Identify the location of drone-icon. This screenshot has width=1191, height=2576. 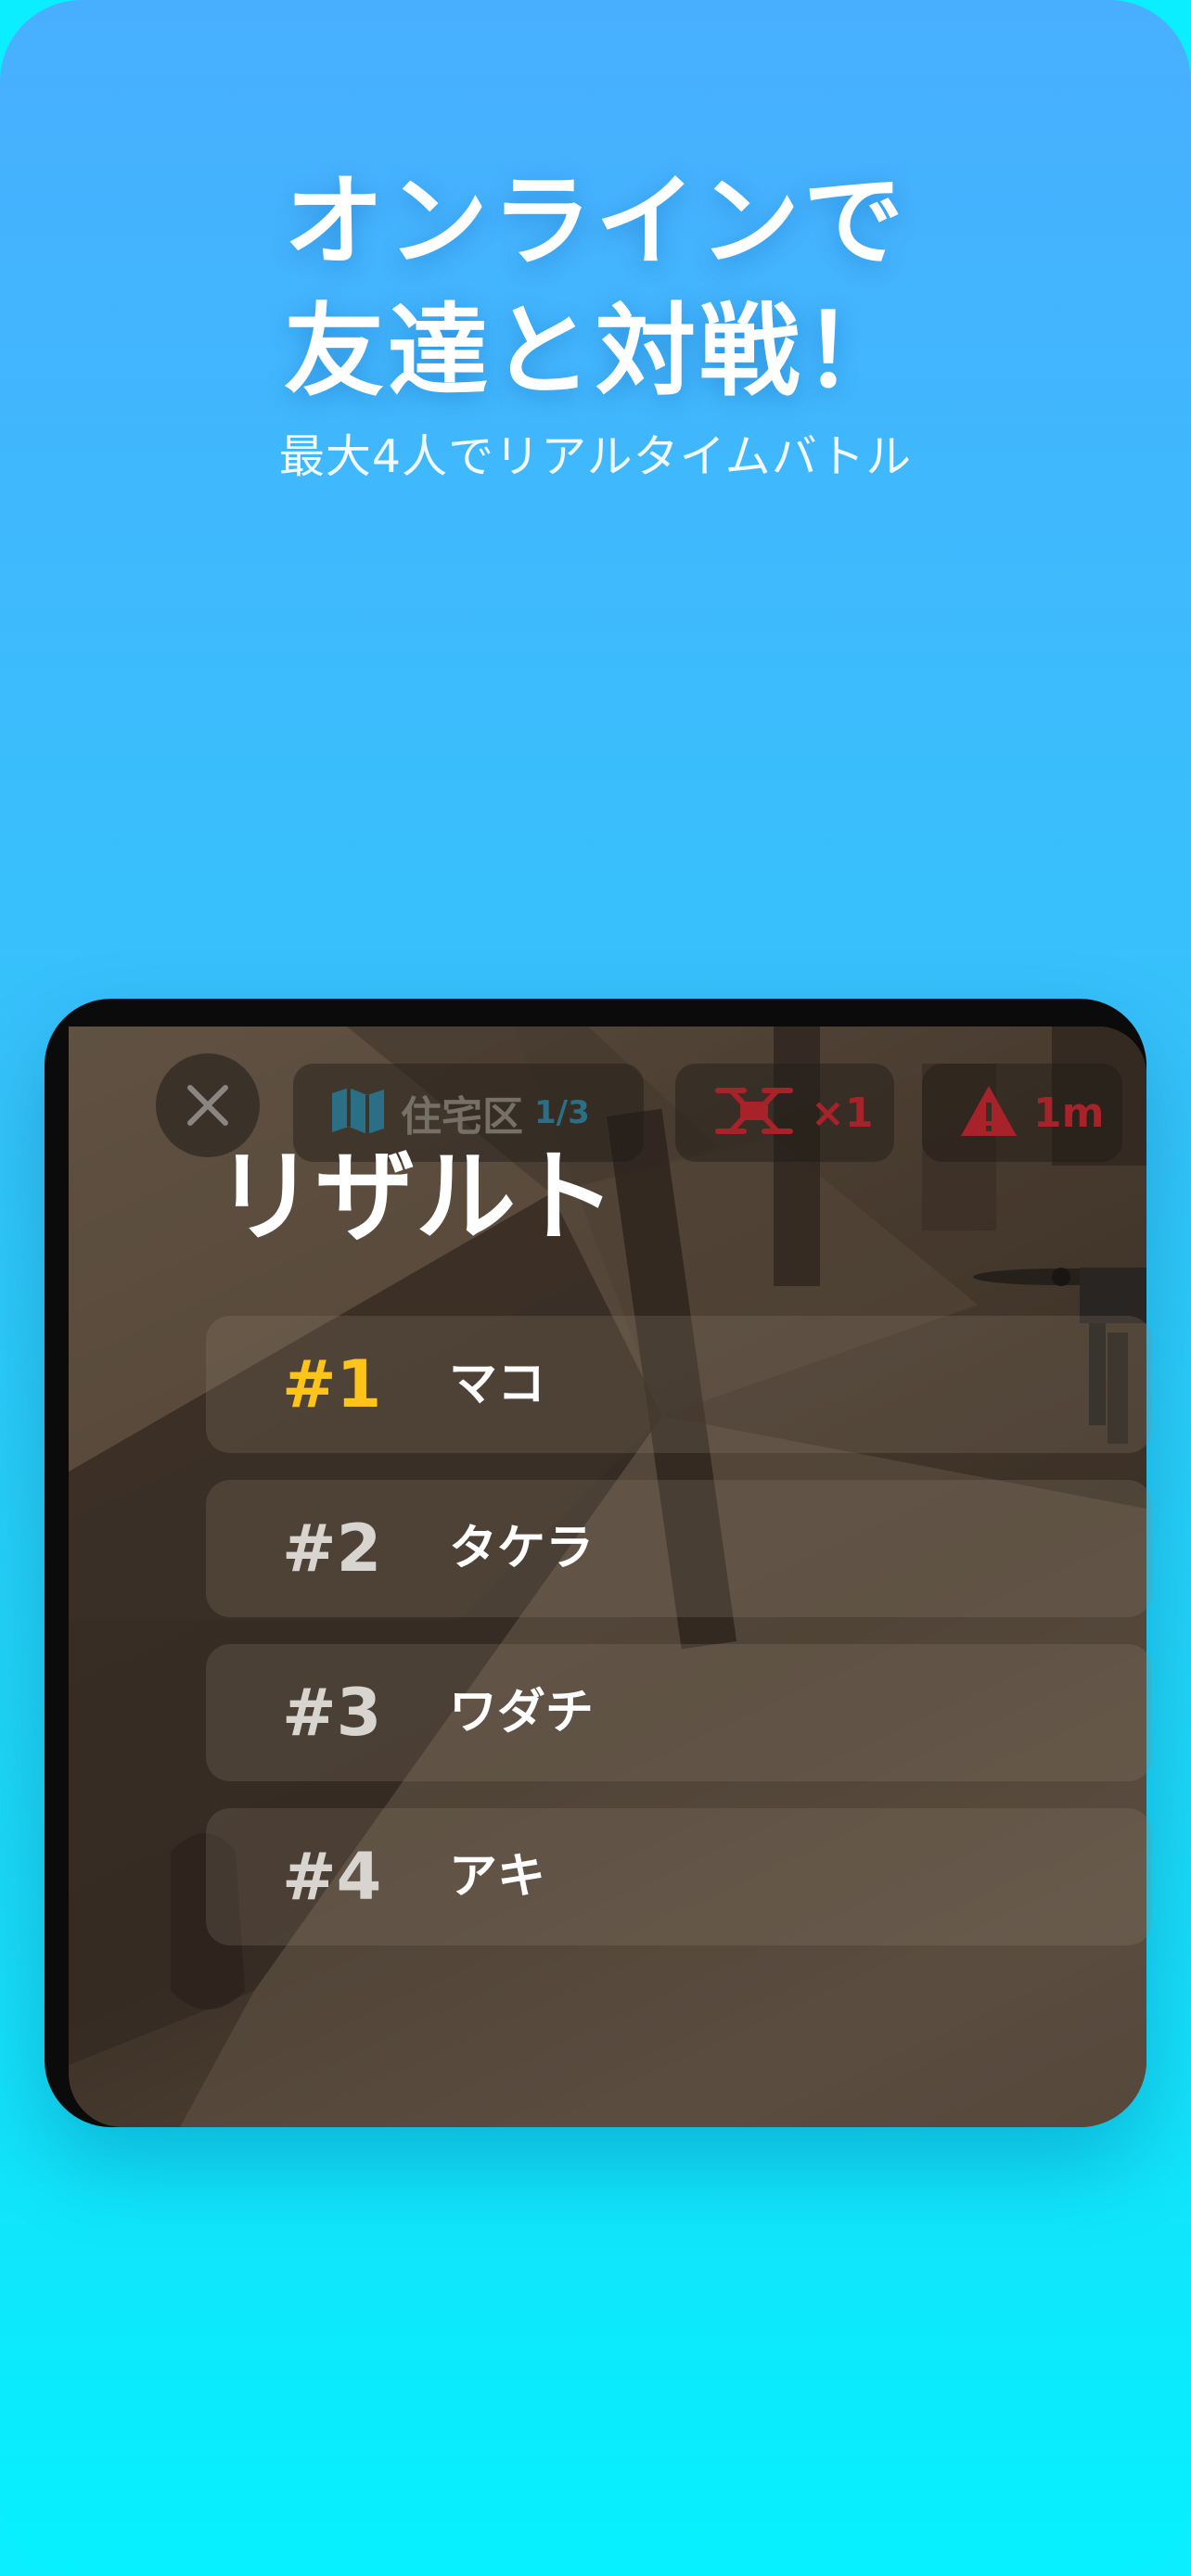
(754, 1112).